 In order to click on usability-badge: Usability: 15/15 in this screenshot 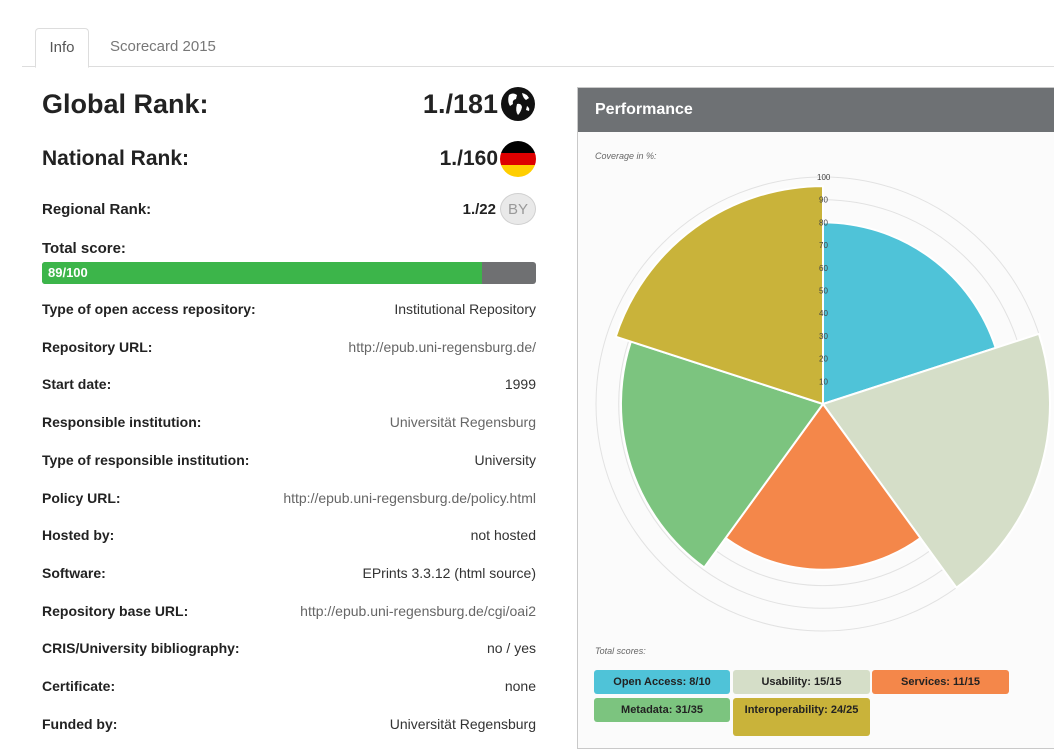, I will do `click(801, 682)`.